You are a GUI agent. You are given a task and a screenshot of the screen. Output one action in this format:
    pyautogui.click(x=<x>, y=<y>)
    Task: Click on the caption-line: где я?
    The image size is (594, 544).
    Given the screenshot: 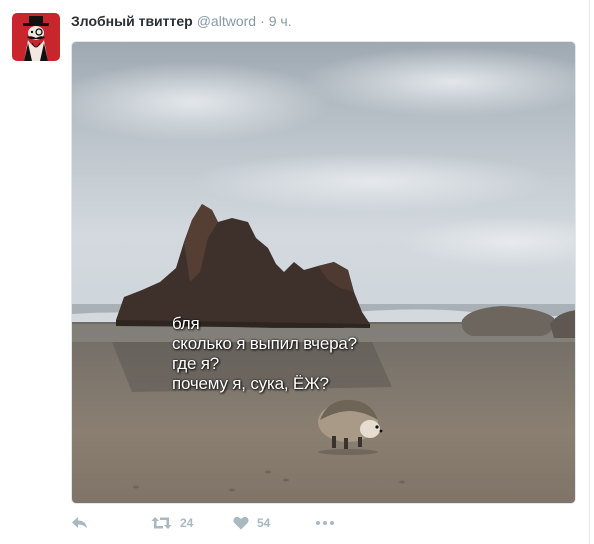 What is the action you would take?
    pyautogui.click(x=195, y=363)
    